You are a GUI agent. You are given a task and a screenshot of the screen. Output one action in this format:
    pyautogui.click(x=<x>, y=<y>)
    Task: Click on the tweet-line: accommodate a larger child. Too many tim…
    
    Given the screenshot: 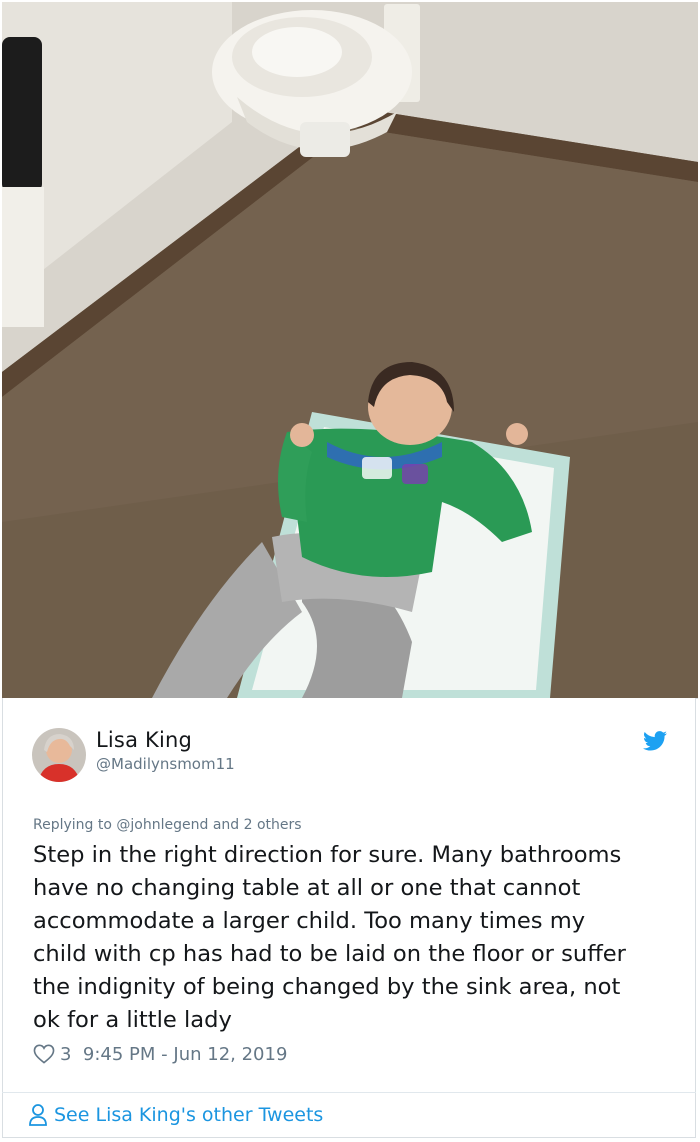 What is the action you would take?
    pyautogui.click(x=309, y=921)
    